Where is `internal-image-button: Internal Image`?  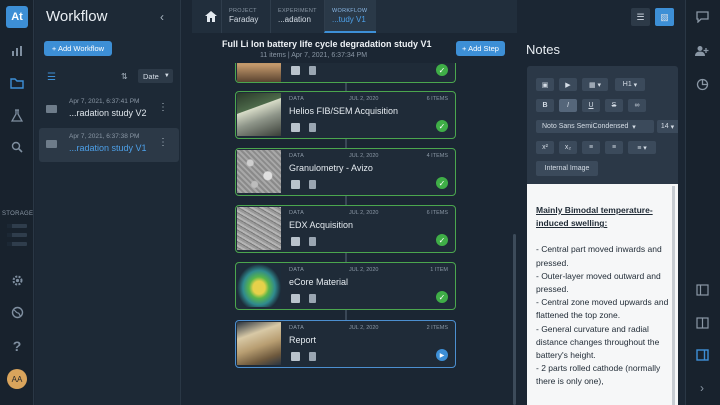 internal-image-button: Internal Image is located at coordinates (567, 168).